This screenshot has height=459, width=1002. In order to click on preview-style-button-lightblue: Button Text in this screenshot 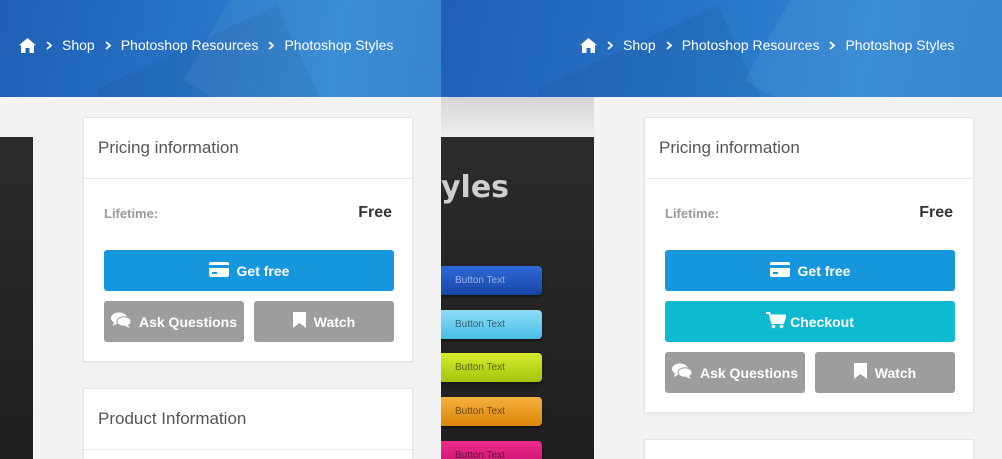, I will do `click(491, 324)`.